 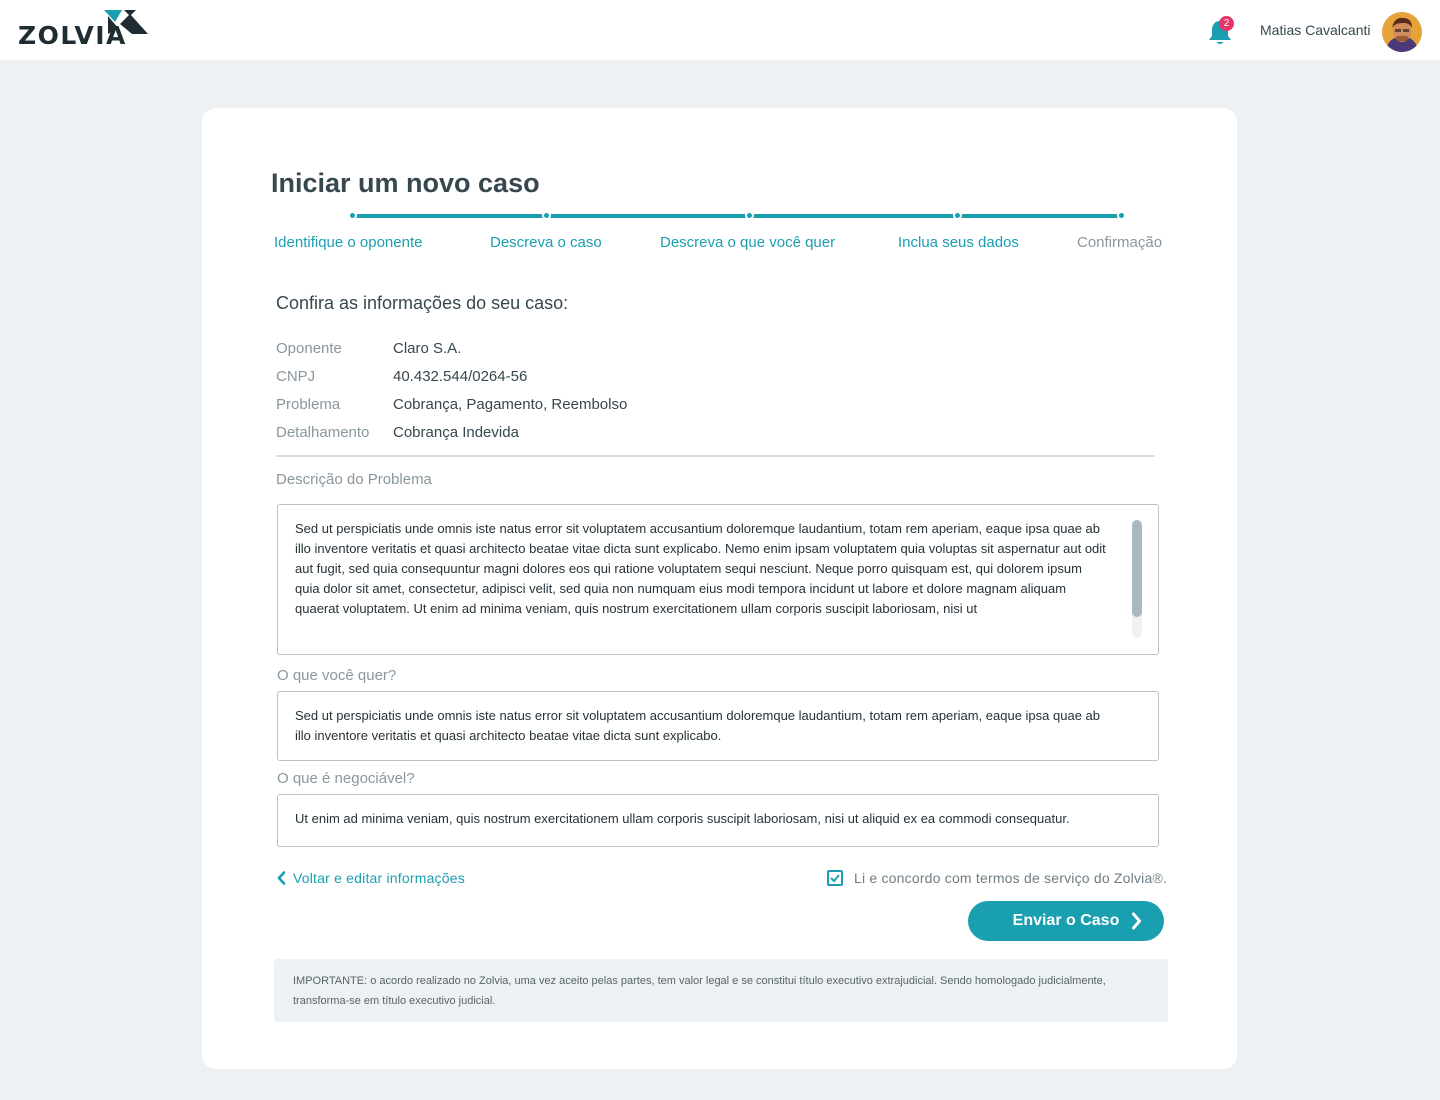 I want to click on info-value-opponent: Claro S.A., so click(x=427, y=348).